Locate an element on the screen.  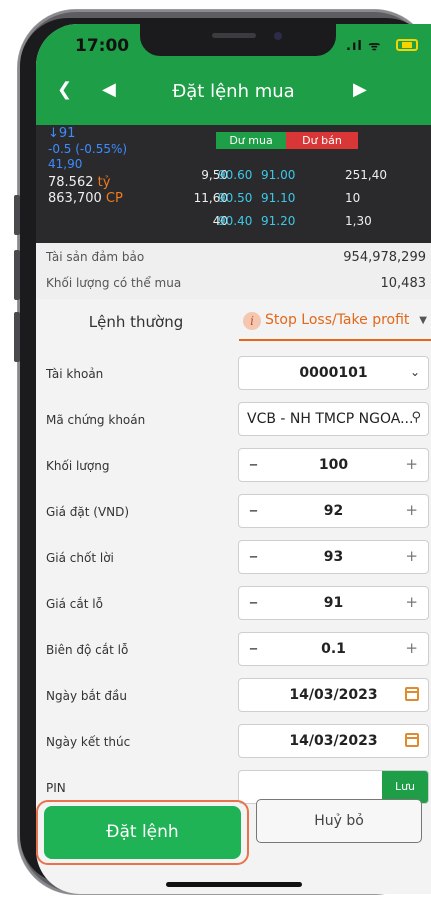
trade-value: 78.562 tỷ is located at coordinates (79, 182).